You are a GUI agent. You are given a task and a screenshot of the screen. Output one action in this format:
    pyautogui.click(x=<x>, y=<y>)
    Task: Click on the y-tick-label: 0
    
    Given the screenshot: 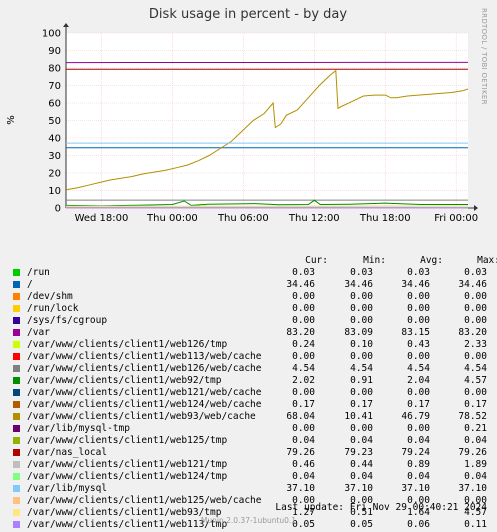 What is the action you would take?
    pyautogui.click(x=58, y=209)
    